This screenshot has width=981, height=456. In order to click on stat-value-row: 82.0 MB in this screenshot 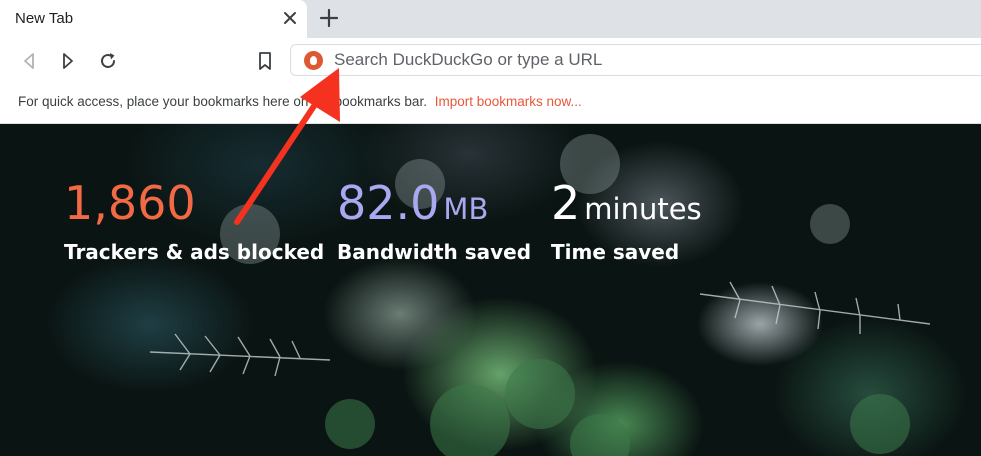, I will do `click(434, 203)`.